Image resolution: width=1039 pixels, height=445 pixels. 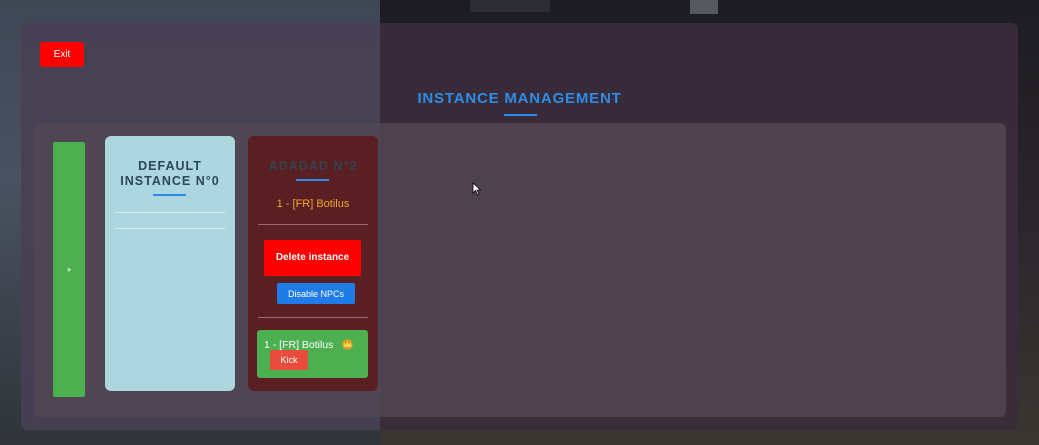 What do you see at coordinates (312, 258) in the screenshot?
I see `delete-instance-button: Delete instance` at bounding box center [312, 258].